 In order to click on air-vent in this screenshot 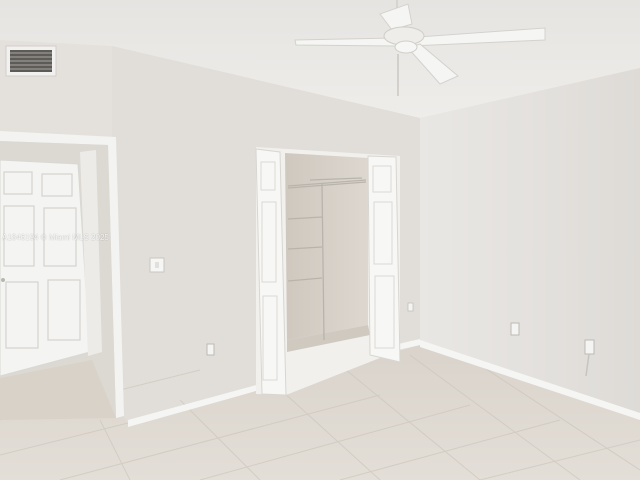, I will do `click(31, 61)`.